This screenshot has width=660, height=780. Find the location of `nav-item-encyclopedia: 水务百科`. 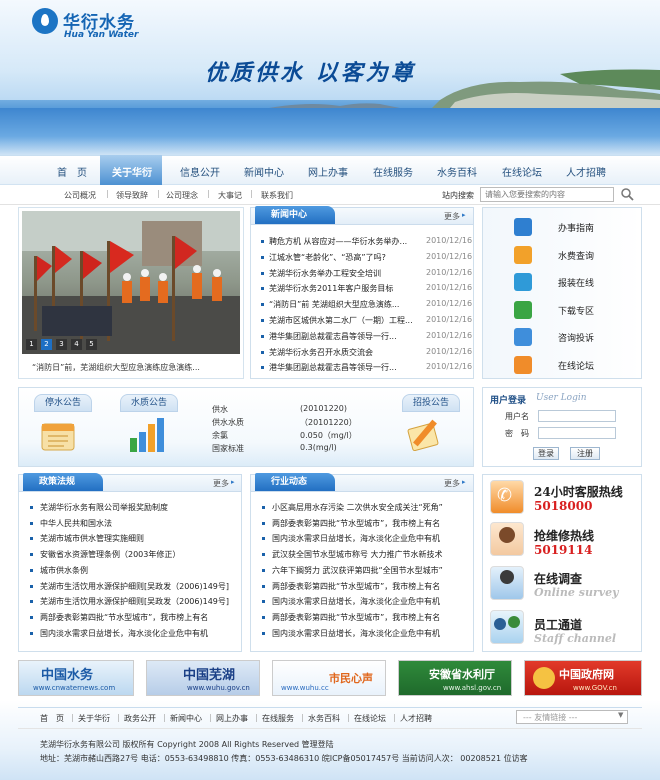

nav-item-encyclopedia: 水务百科 is located at coordinates (457, 171).